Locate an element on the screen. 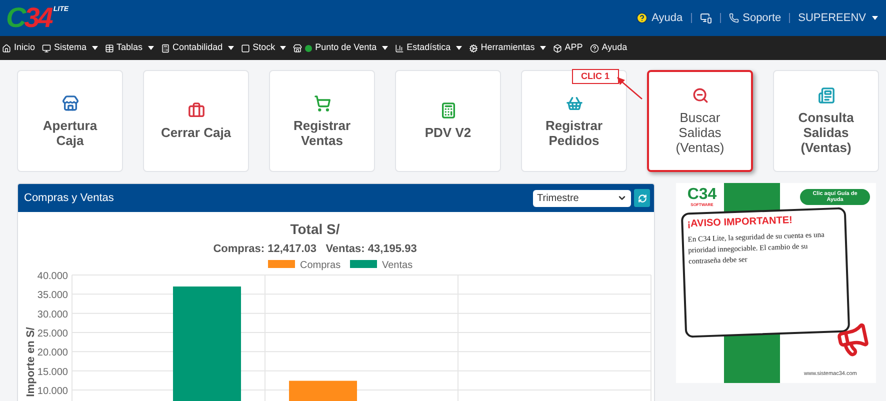 The height and width of the screenshot is (401, 886). shortcut-card: Cerrar Caja is located at coordinates (196, 121).